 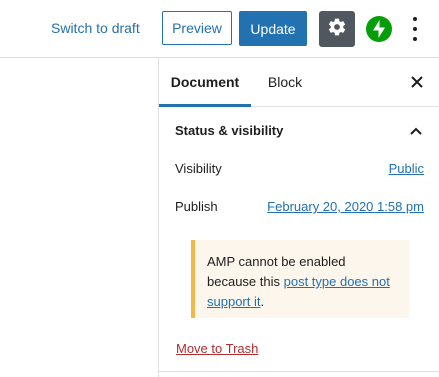 I want to click on vertical-ellipsis-icon, so click(x=415, y=19).